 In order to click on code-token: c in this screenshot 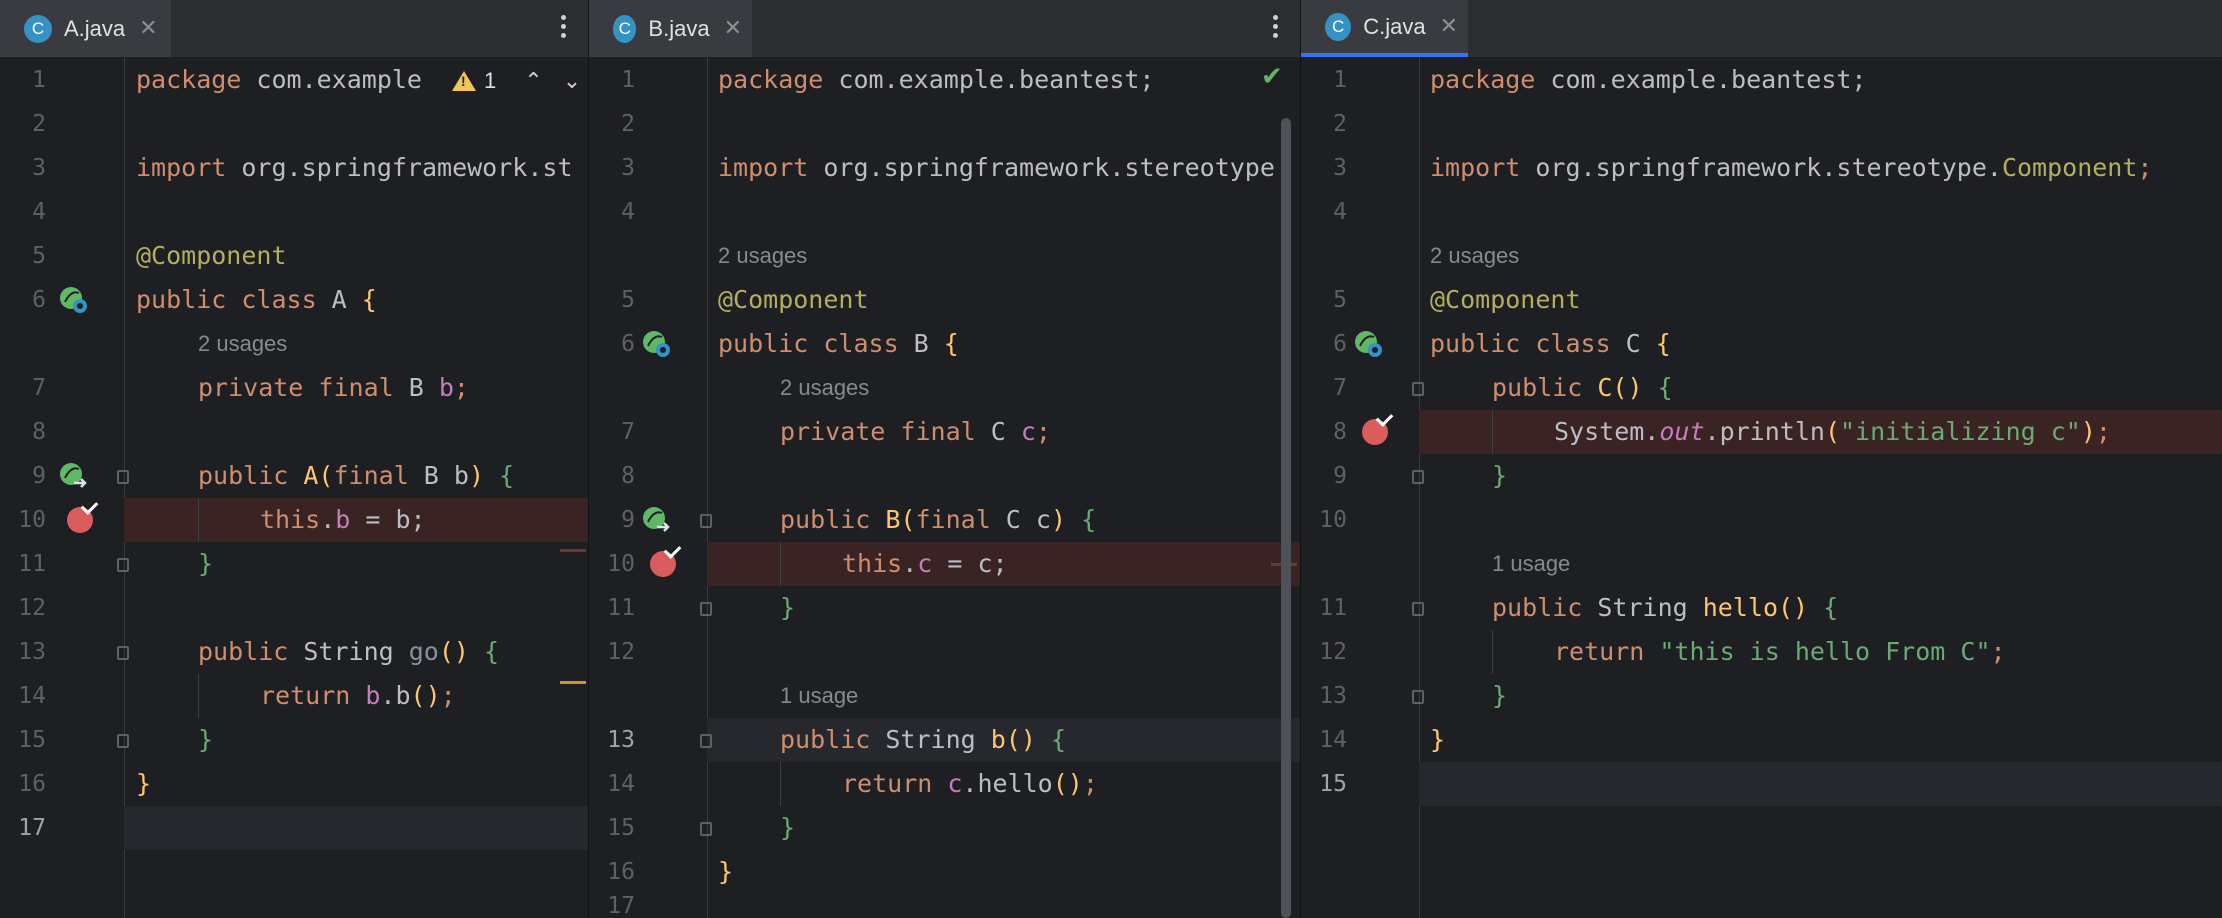, I will do `click(1028, 431)`.